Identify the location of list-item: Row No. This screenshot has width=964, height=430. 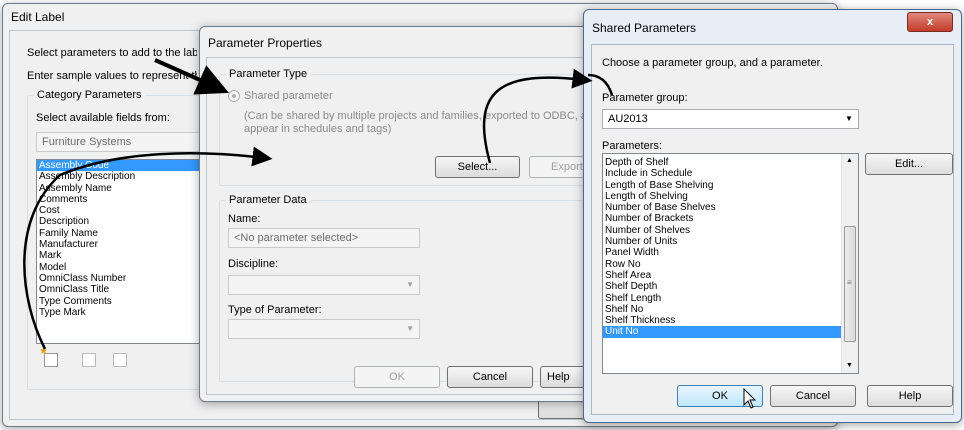
(722, 264).